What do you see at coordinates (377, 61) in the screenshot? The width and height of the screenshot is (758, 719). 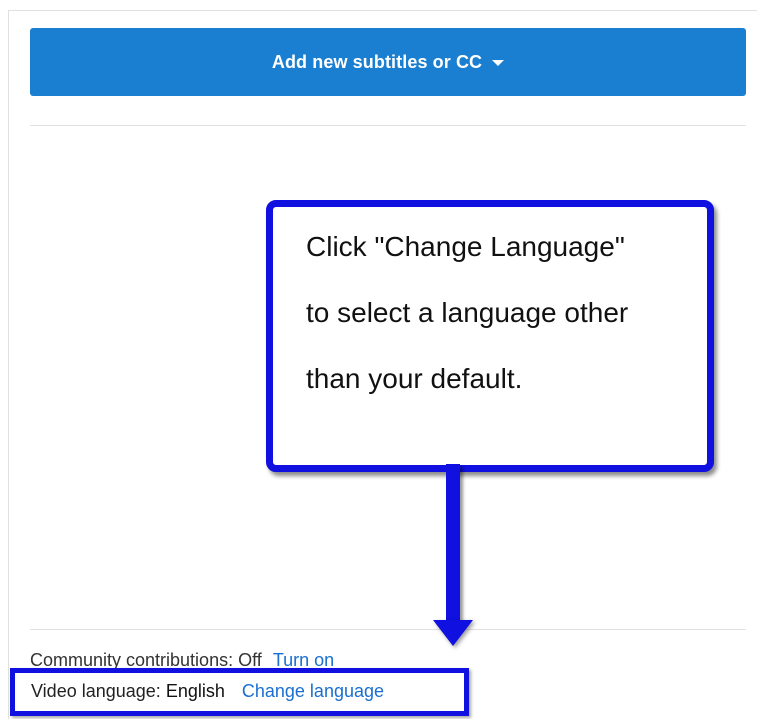 I see `add-subtitles-label: Add new subtitles or CC` at bounding box center [377, 61].